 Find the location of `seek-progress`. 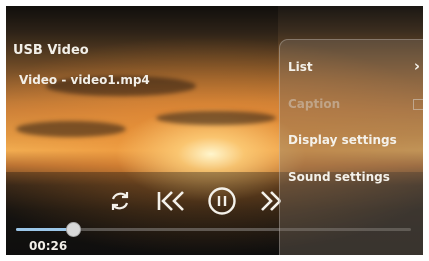

seek-progress is located at coordinates (44, 229).